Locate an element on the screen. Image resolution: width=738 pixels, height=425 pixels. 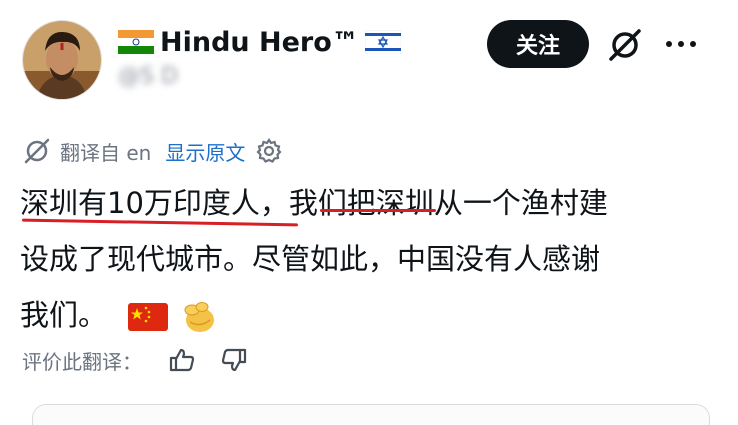
pinching-hand-icon is located at coordinates (199, 317).